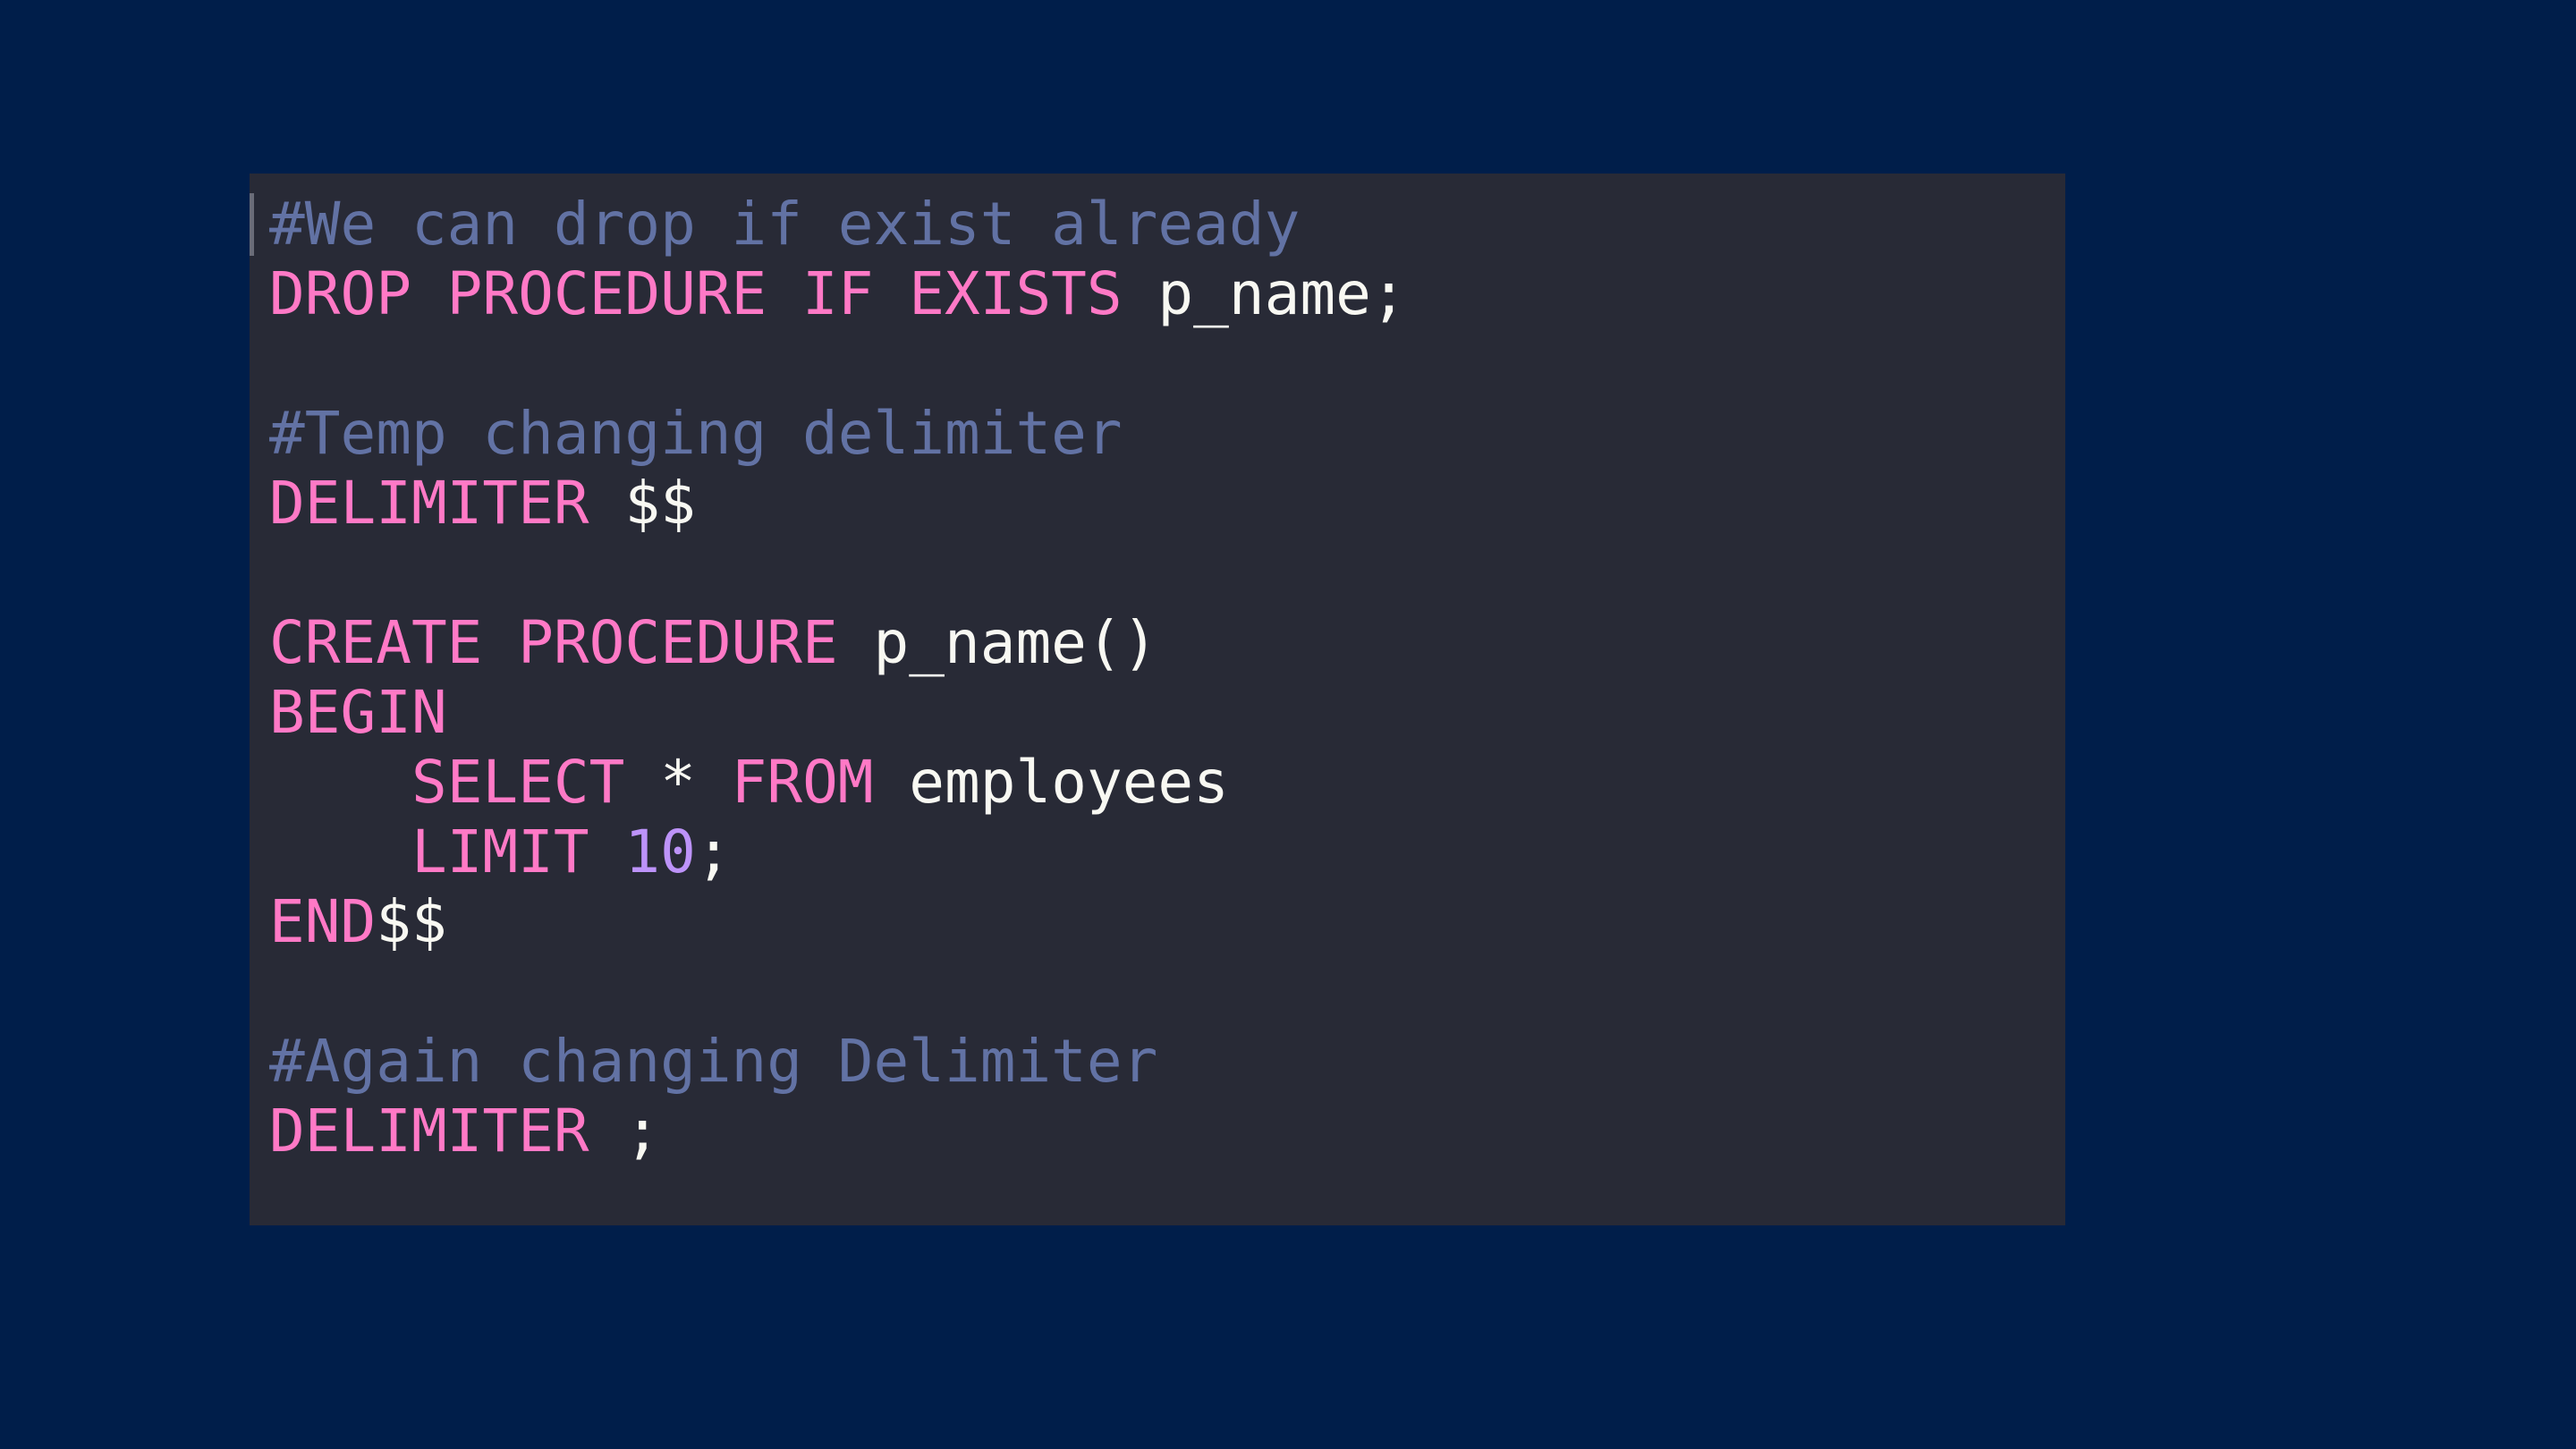  What do you see at coordinates (500, 852) in the screenshot?
I see `code-token-keyword: LIMIT` at bounding box center [500, 852].